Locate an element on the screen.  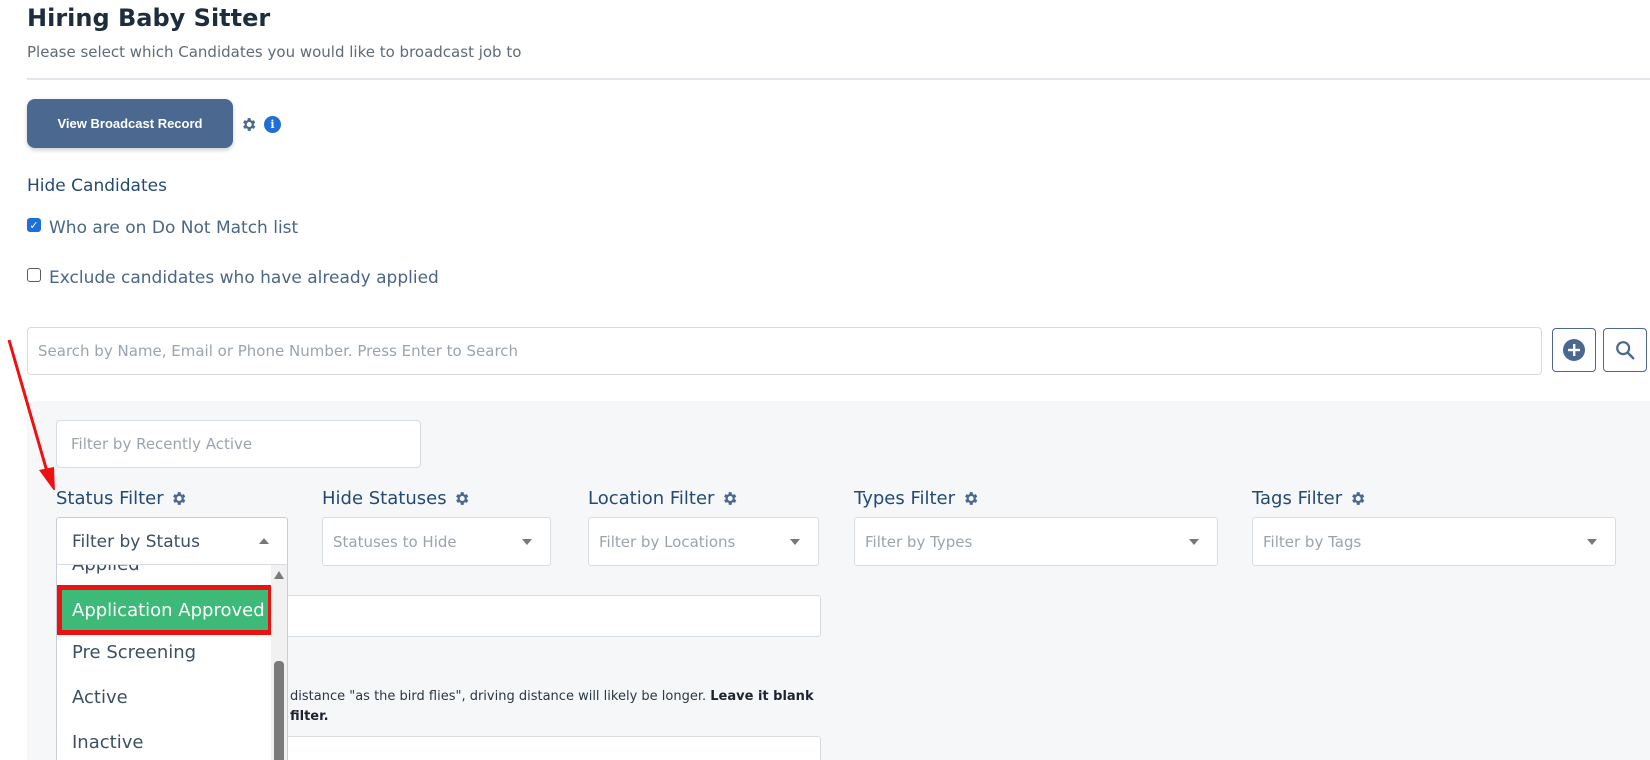
status-filter-label: Status Filter is located at coordinates (122, 498).